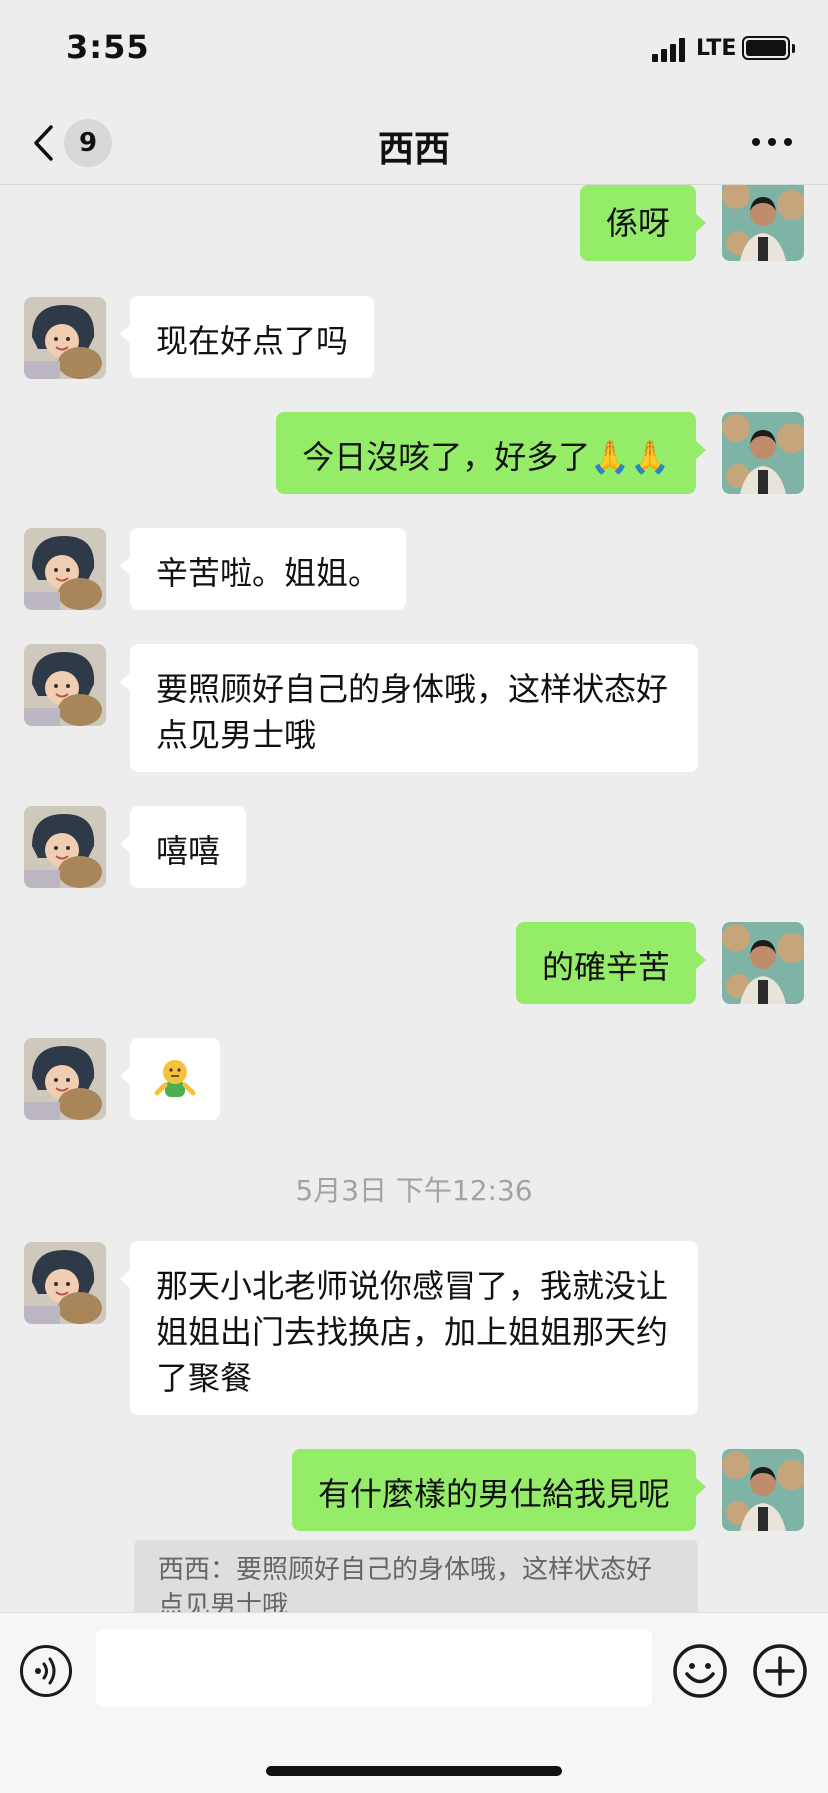 The height and width of the screenshot is (1793, 828). I want to click on battery-tip, so click(793, 48).